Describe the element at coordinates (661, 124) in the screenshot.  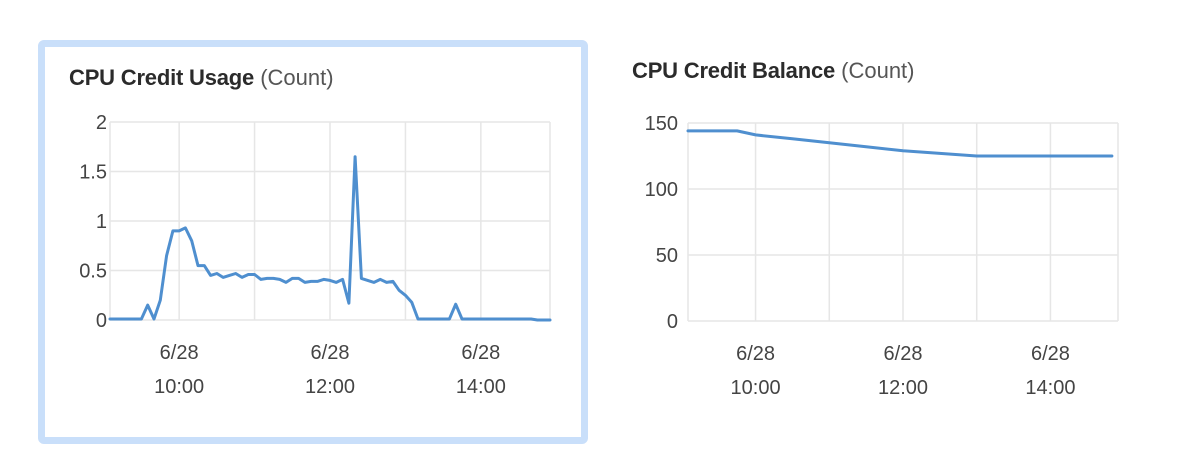
I see `y-tick-label: 150` at that location.